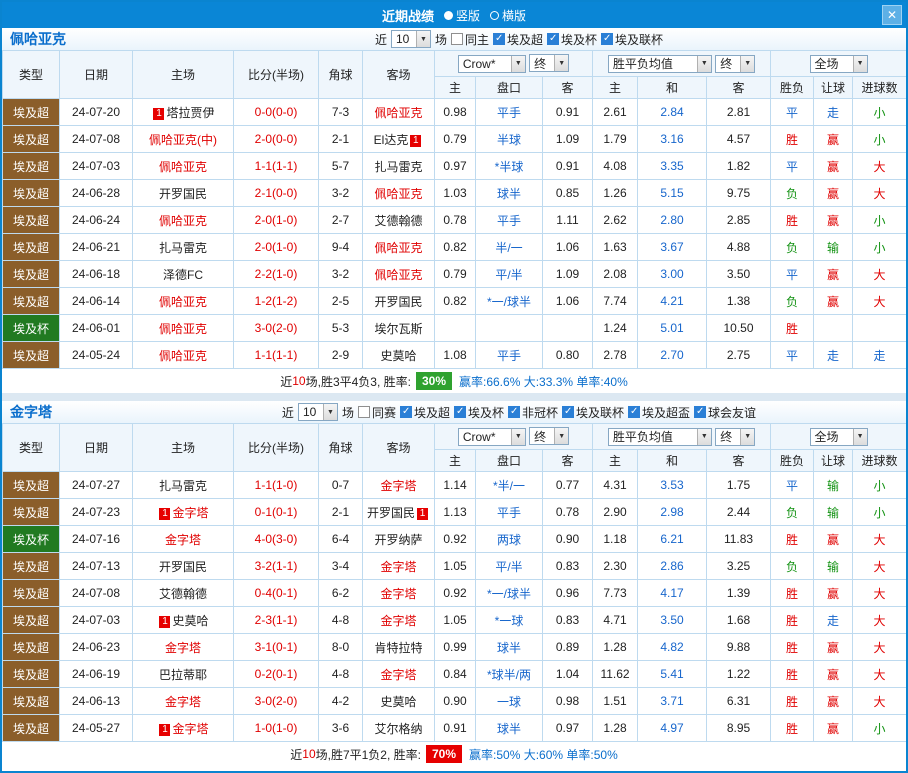 The image size is (908, 773). Describe the element at coordinates (509, 701) in the screenshot. I see `handicap-cell: 一球` at that location.